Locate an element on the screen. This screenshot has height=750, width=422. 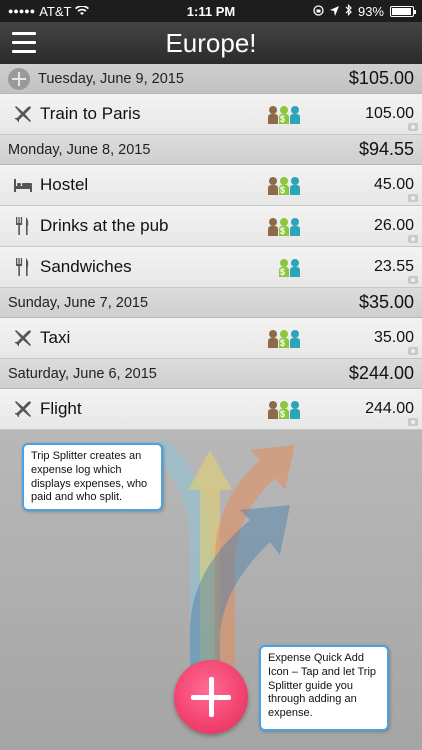
day-date: Sunday, June 7, 2015 is located at coordinates (78, 302).